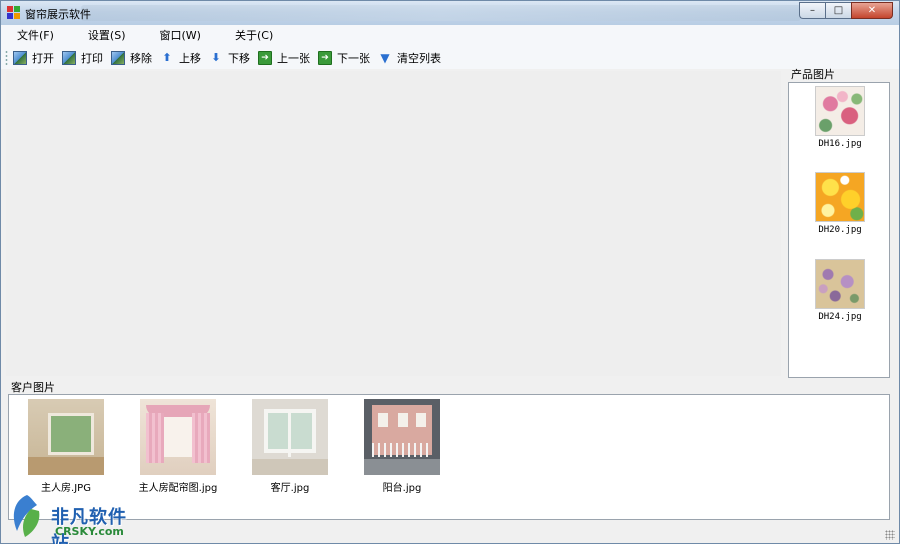 The image size is (900, 544). What do you see at coordinates (402, 488) in the screenshot?
I see `customer-filename: 阳台.jpg` at bounding box center [402, 488].